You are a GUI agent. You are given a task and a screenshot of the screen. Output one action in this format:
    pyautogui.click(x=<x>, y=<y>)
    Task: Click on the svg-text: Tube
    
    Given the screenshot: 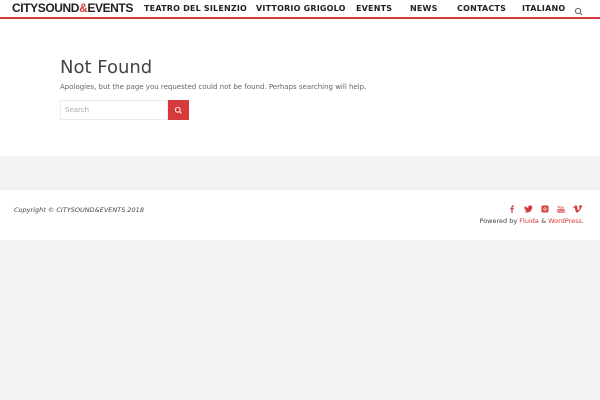 What is the action you would take?
    pyautogui.click(x=561, y=211)
    